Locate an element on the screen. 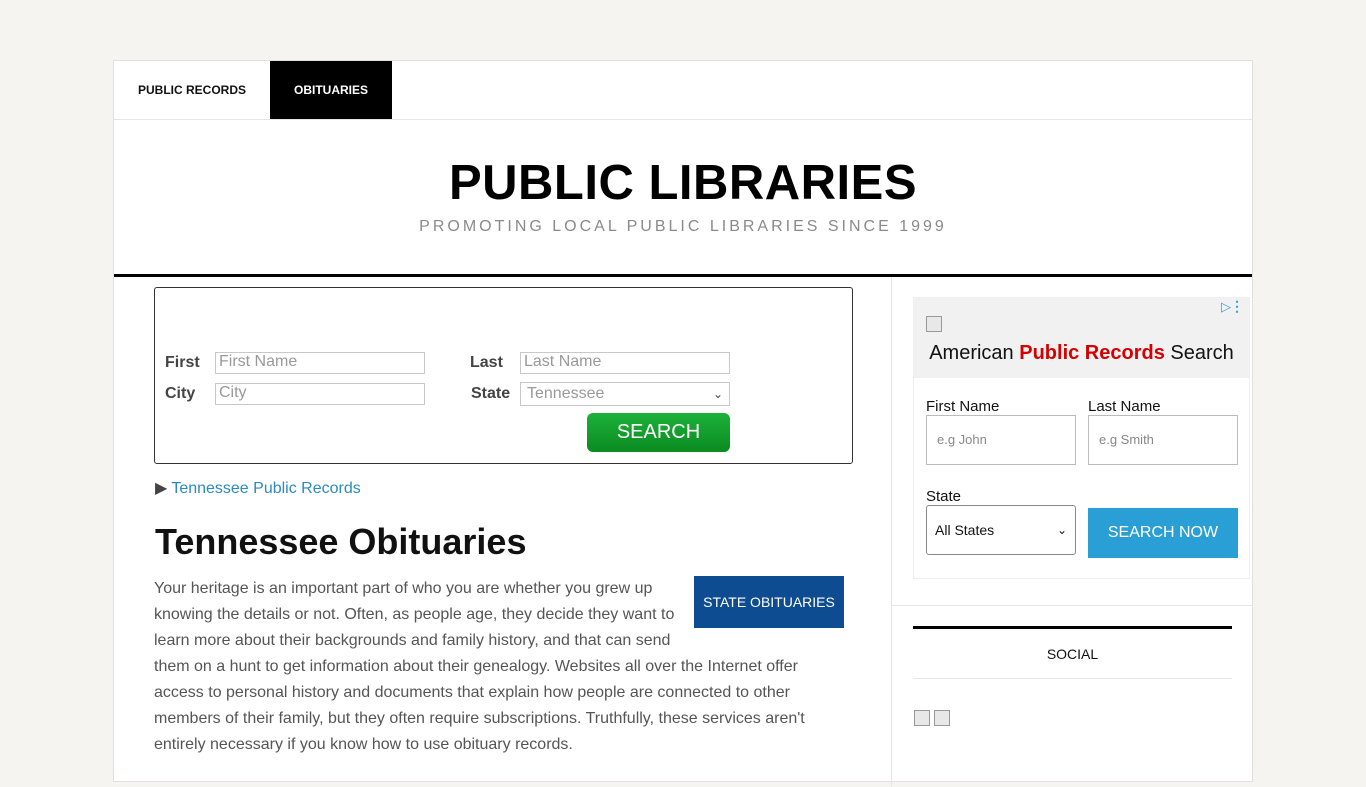 This screenshot has width=1366, height=787. tennessee-public-records-link: ▶ Tennessee Public Records is located at coordinates (258, 488).